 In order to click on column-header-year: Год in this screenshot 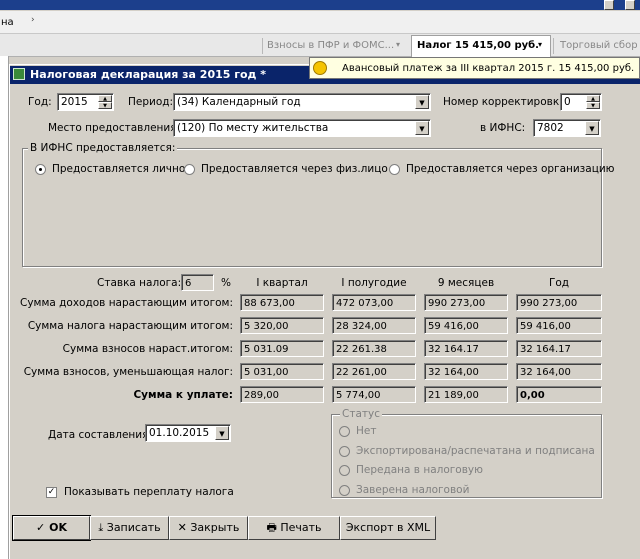, I will do `click(559, 283)`.